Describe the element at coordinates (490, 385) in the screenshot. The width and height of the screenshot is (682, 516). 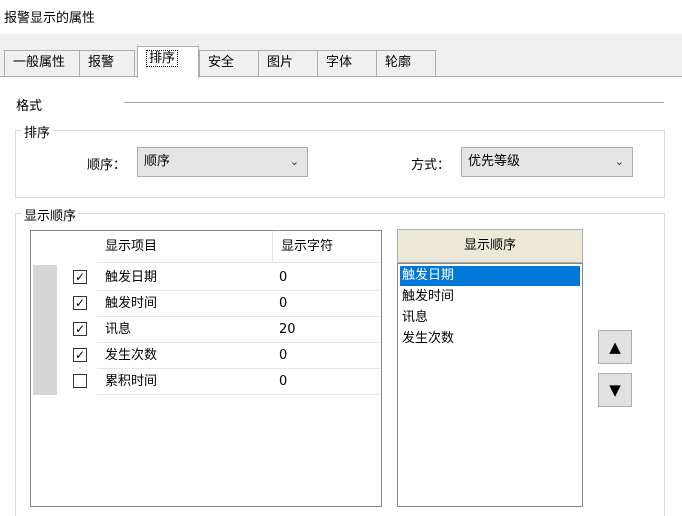
I see `display-order-list: 触发日期 触发时间 讯息 发生次数` at that location.